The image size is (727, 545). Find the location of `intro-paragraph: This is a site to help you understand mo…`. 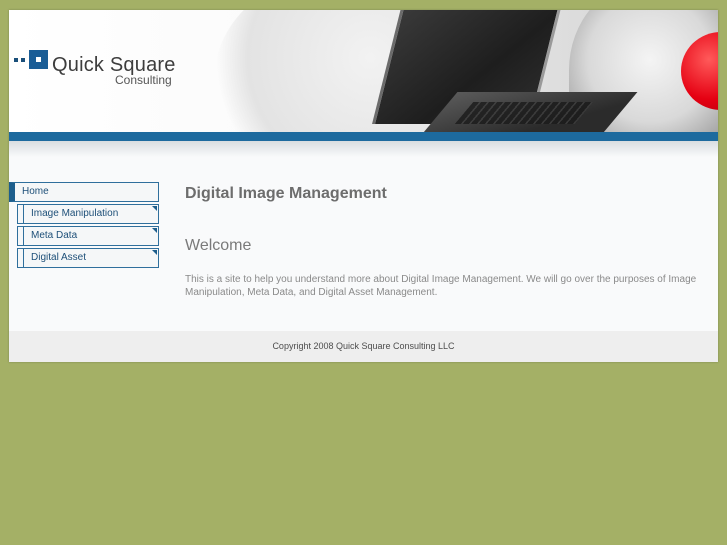

intro-paragraph: This is a site to help you understand mo… is located at coordinates (441, 286).